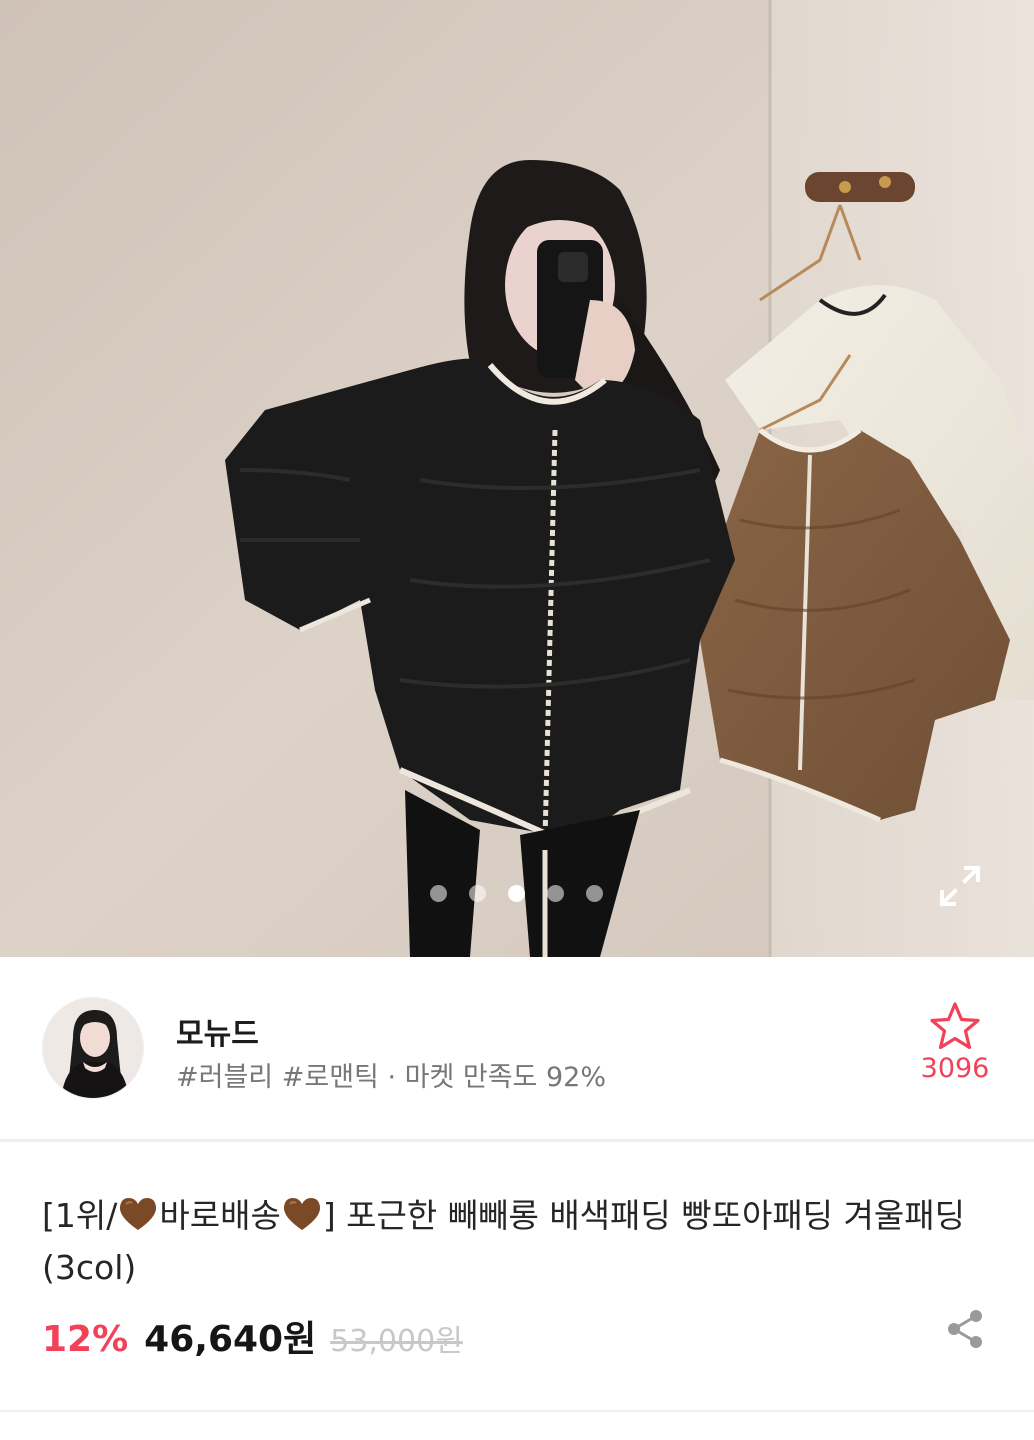  Describe the element at coordinates (396, 1341) in the screenshot. I see `original-price: 53,000원` at that location.